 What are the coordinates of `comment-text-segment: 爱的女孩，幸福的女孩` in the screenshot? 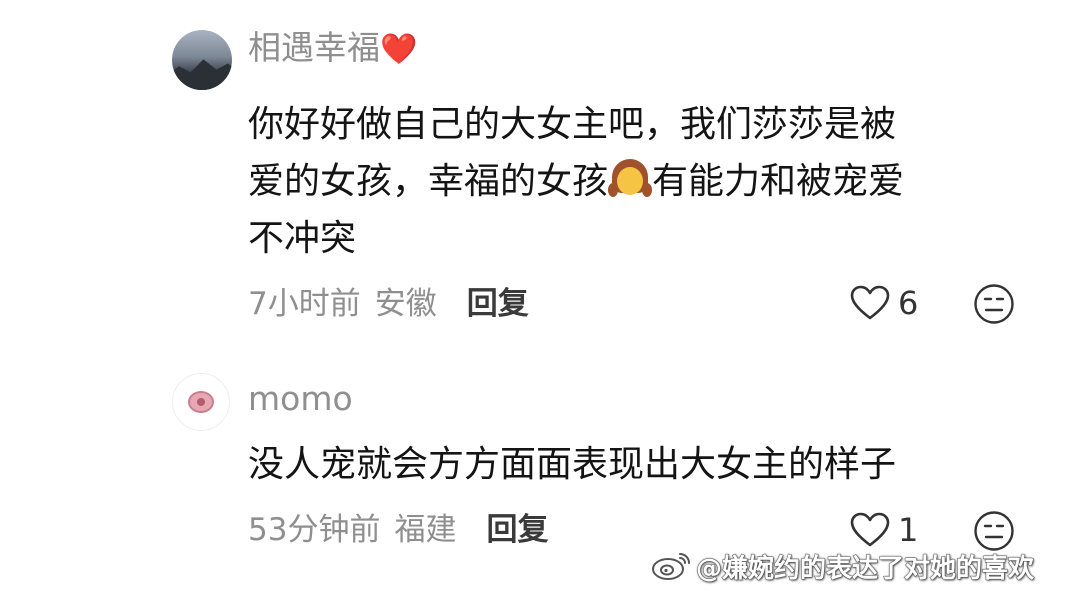 It's located at (428, 181).